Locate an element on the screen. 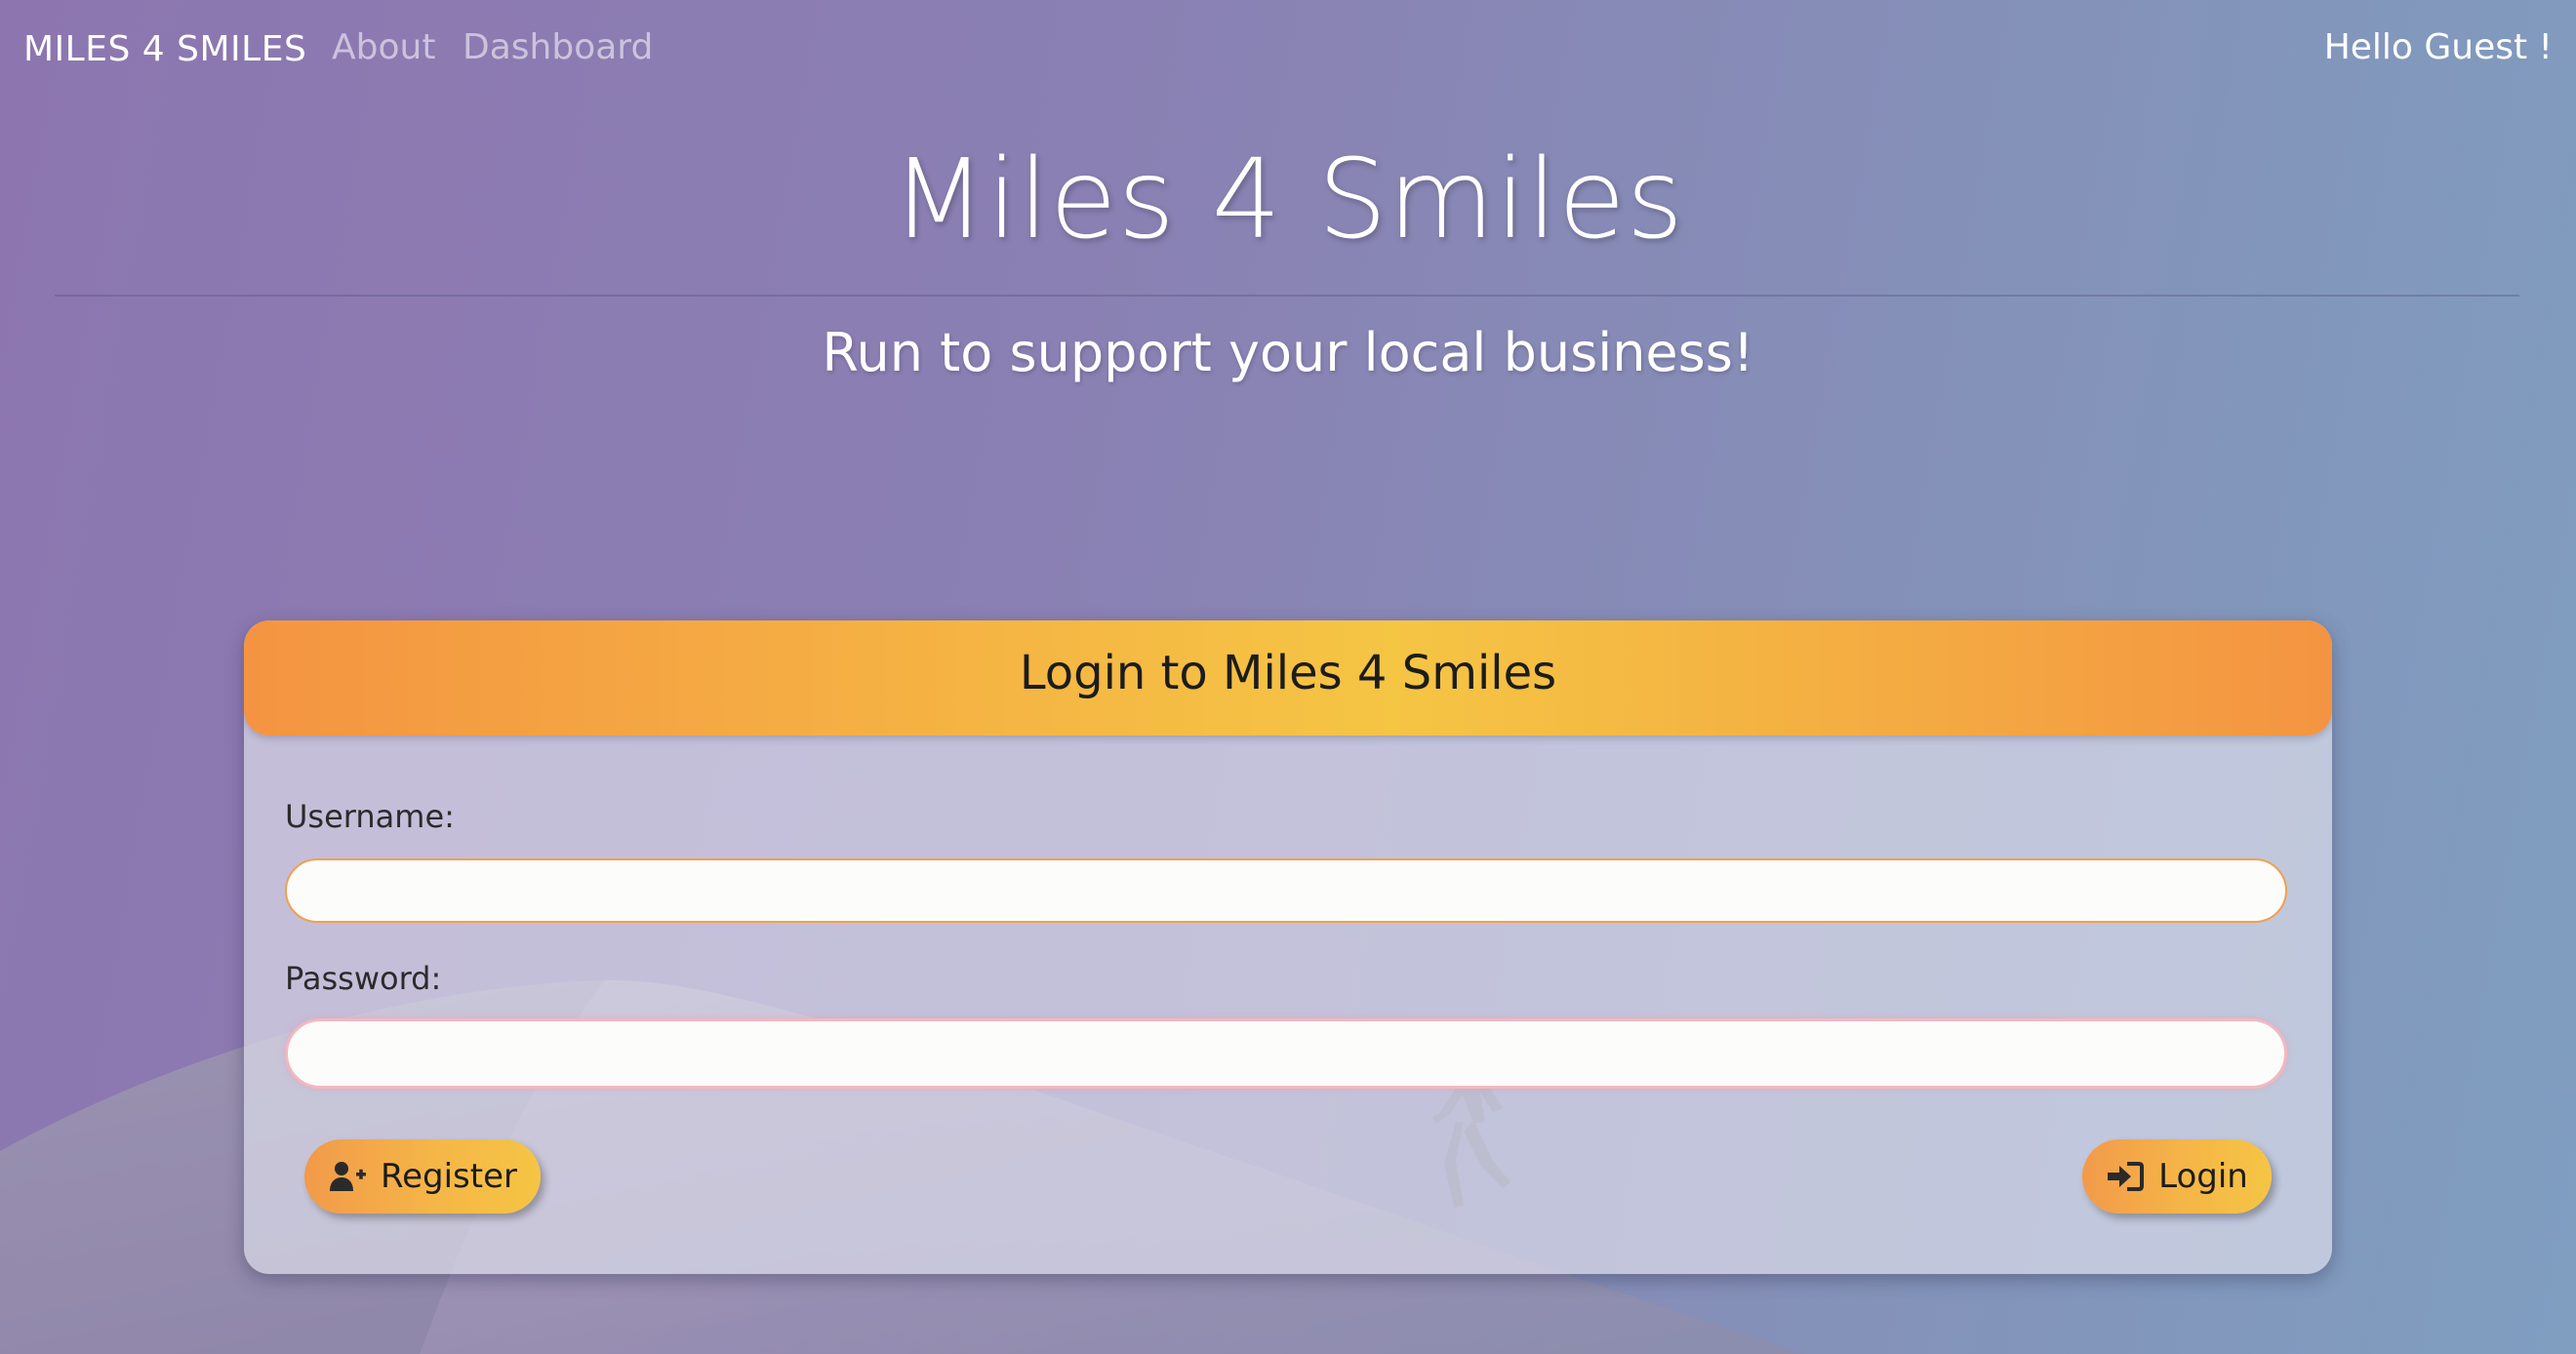 This screenshot has height=1354, width=2576. password-input is located at coordinates (1286, 1053).